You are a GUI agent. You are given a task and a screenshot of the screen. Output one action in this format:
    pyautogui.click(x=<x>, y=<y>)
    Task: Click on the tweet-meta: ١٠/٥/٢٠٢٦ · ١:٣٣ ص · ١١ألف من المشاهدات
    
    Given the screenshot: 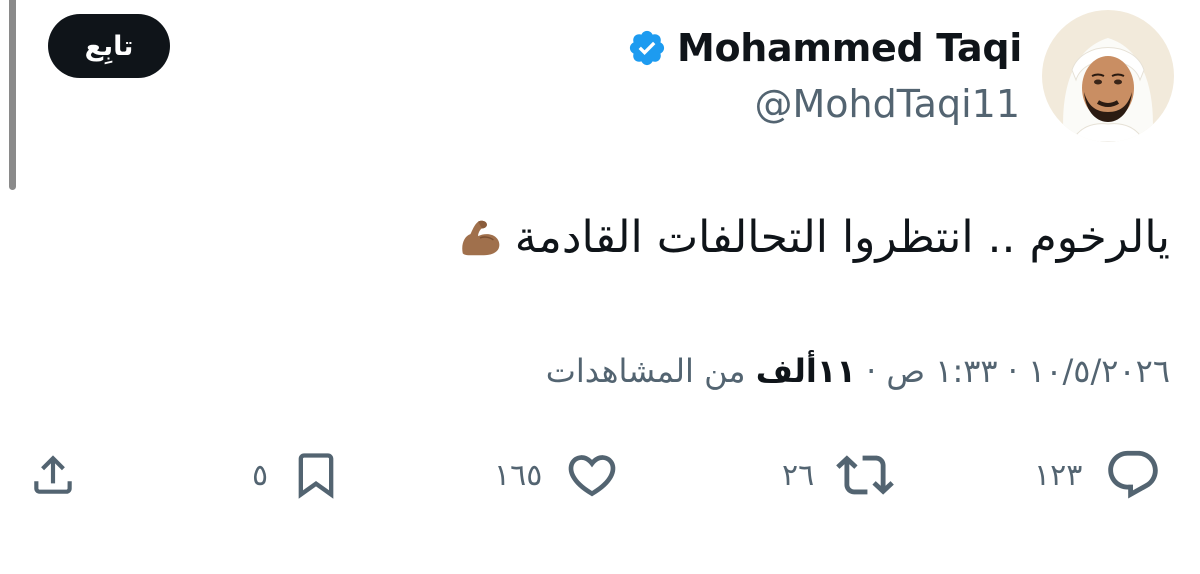 What is the action you would take?
    pyautogui.click(x=858, y=371)
    